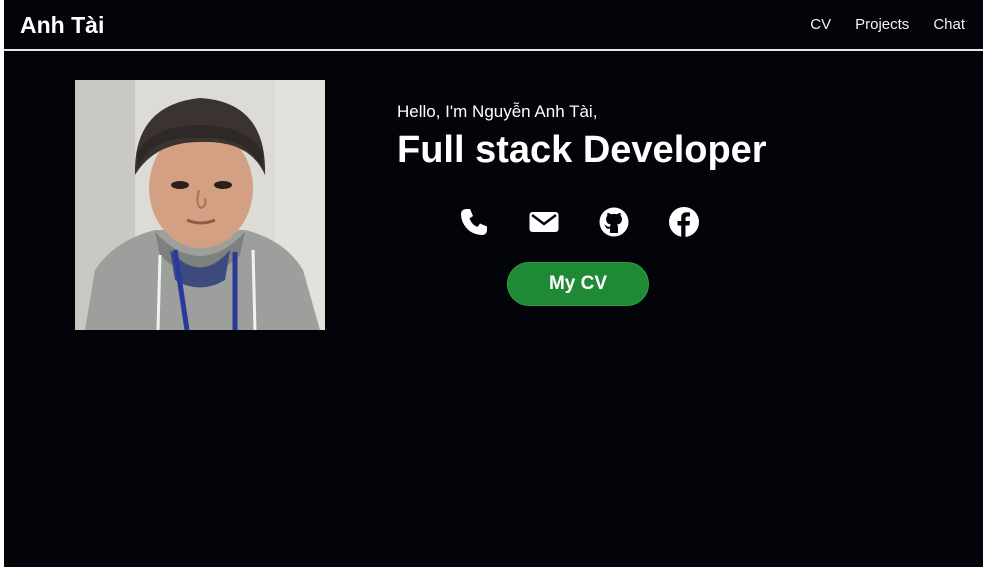 This screenshot has height=567, width=983. I want to click on github-link, so click(614, 222).